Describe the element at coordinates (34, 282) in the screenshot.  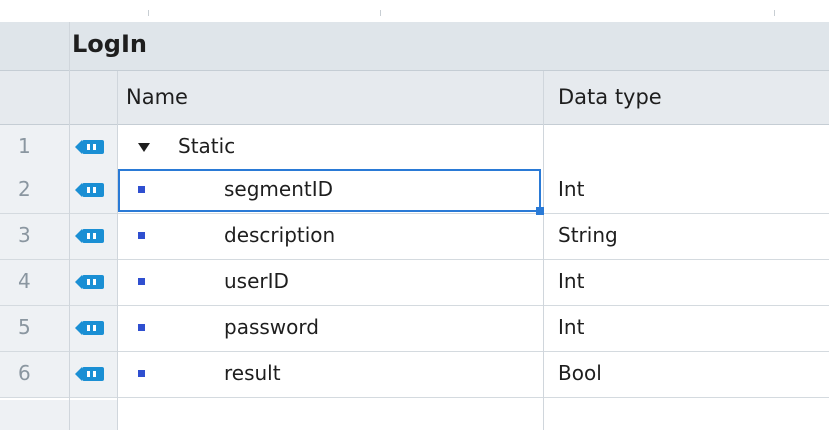
I see `row-number-cell: 4` at that location.